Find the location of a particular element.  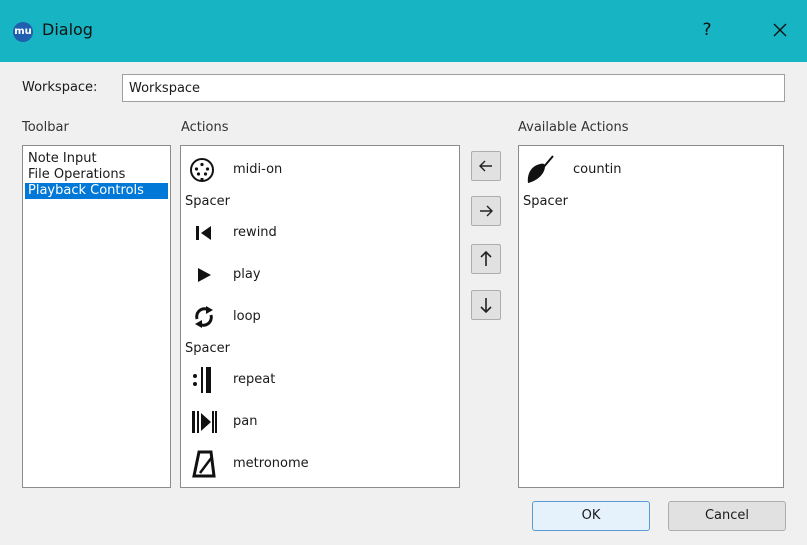

arrow-right-icon is located at coordinates (486, 211).